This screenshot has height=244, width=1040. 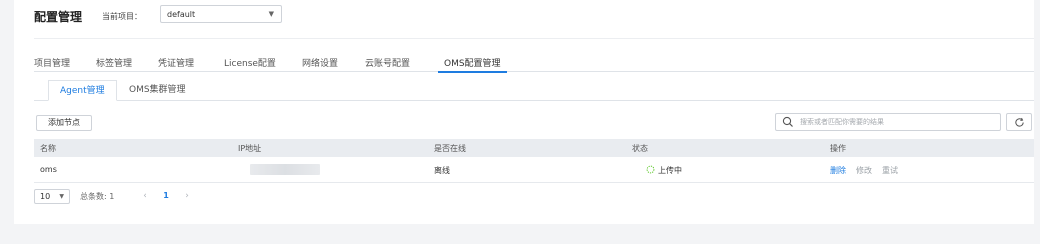 What do you see at coordinates (534, 90) in the screenshot?
I see `sub-tabs: Agent管理 OMS集群管理` at bounding box center [534, 90].